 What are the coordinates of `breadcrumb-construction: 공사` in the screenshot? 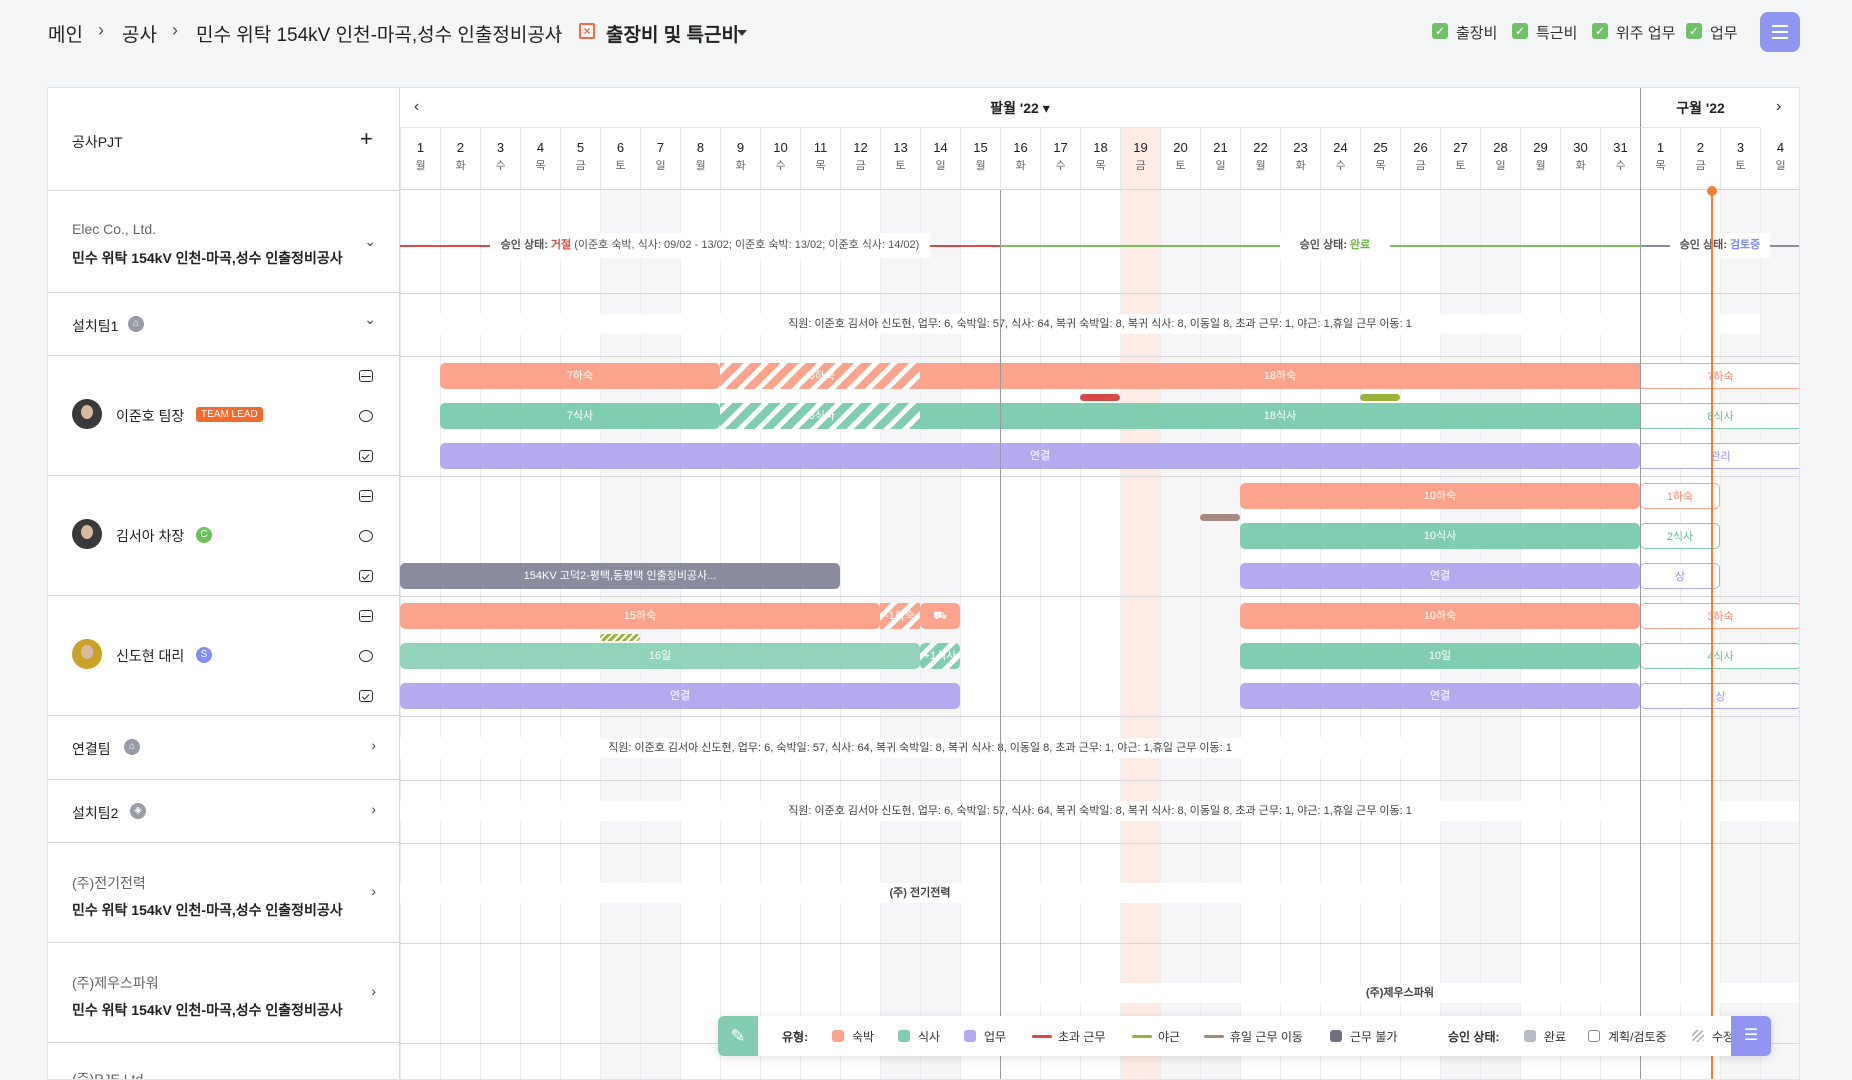 It's located at (139, 33).